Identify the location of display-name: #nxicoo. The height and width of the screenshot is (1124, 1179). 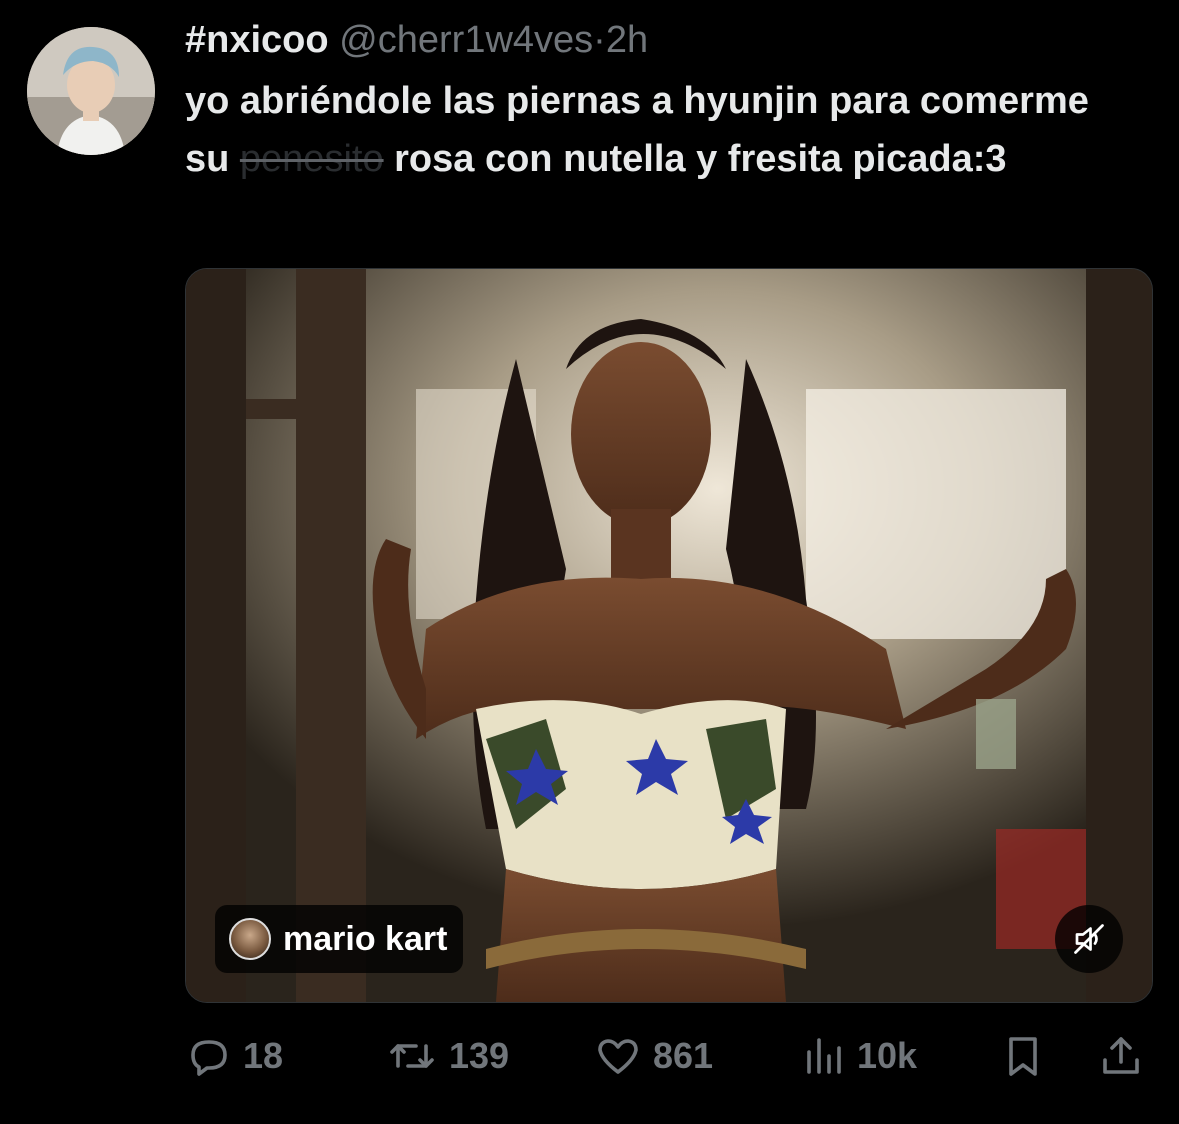
(257, 40).